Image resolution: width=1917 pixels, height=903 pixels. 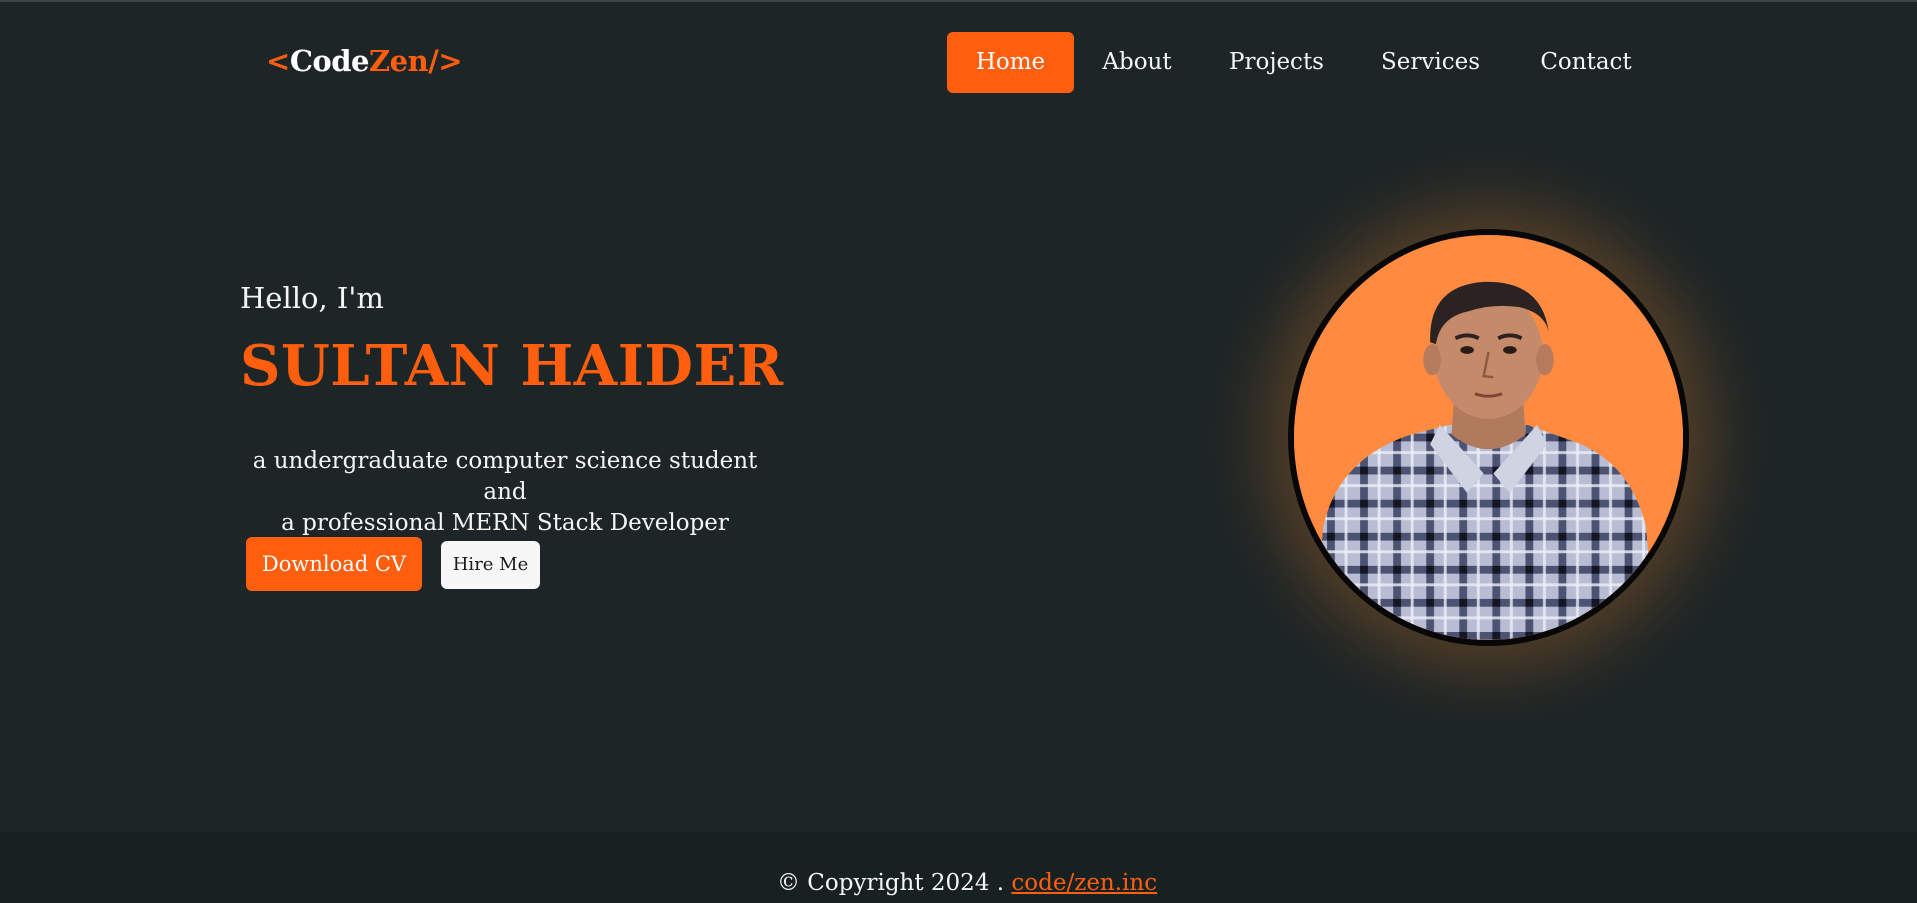 I want to click on nav-projects: Projects, so click(x=1276, y=62).